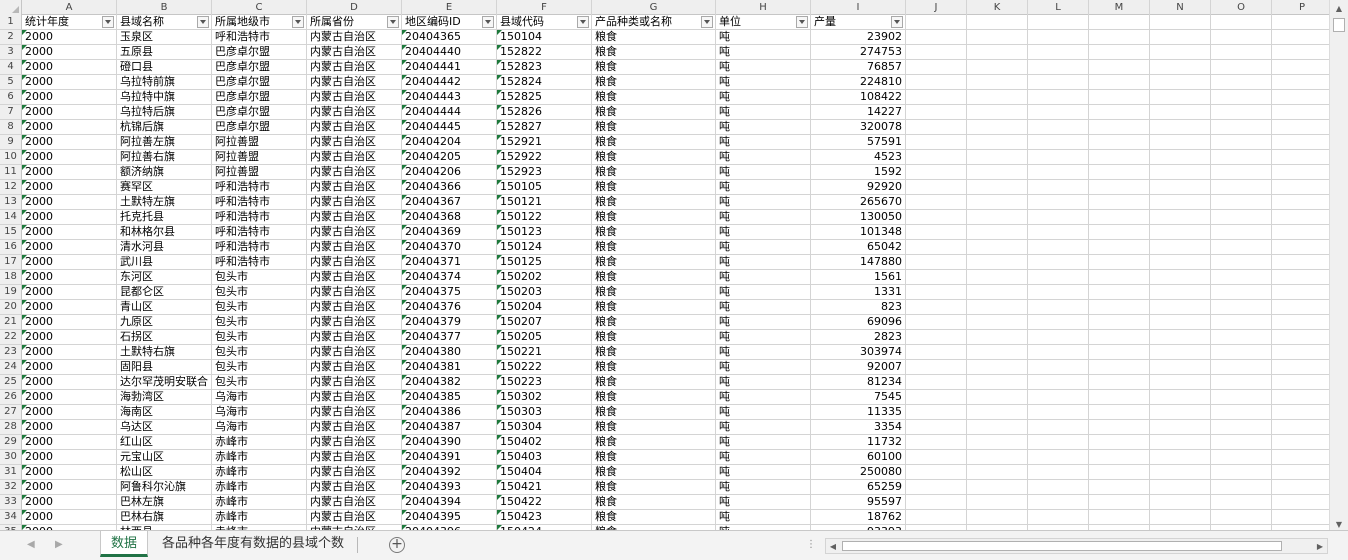  Describe the element at coordinates (259, 157) in the screenshot. I see `table-cell: 阿拉善盟` at that location.